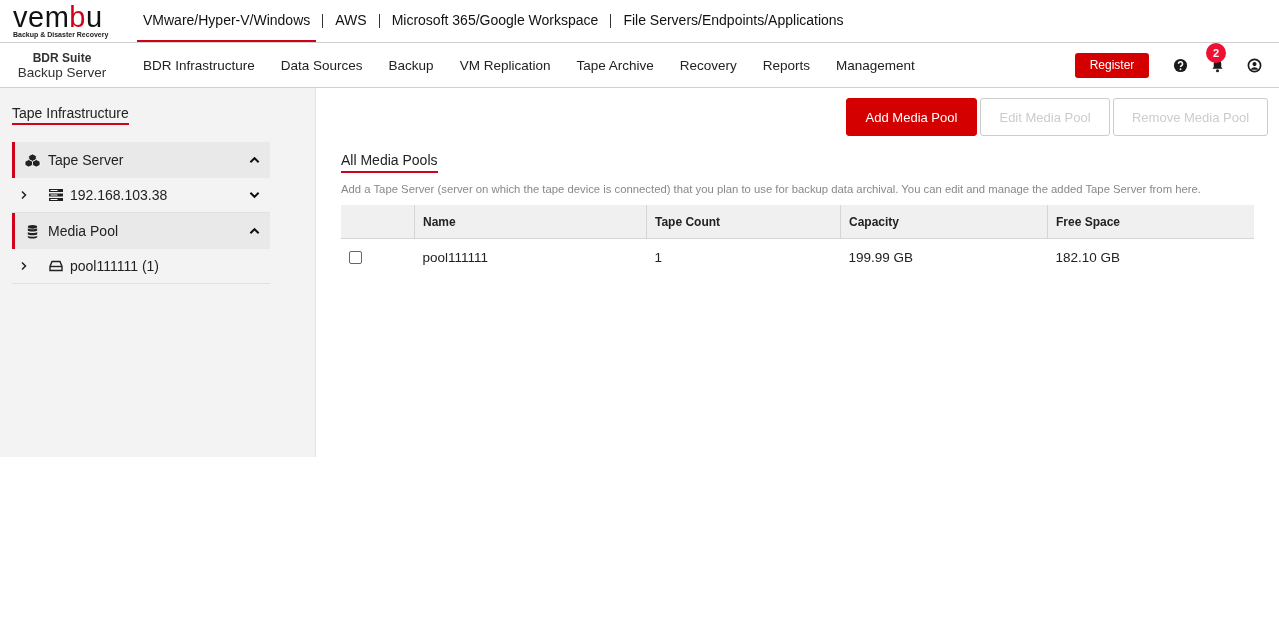 The width and height of the screenshot is (1279, 622). I want to click on column-header: Capacity, so click(944, 222).